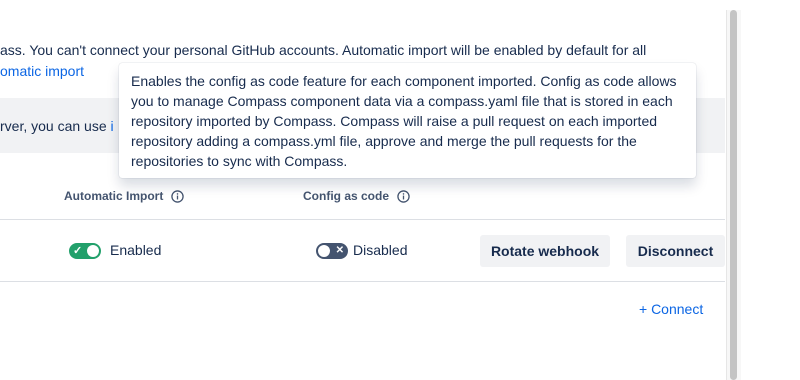 The height and width of the screenshot is (380, 800). What do you see at coordinates (78, 251) in the screenshot?
I see `check-icon: ✓` at bounding box center [78, 251].